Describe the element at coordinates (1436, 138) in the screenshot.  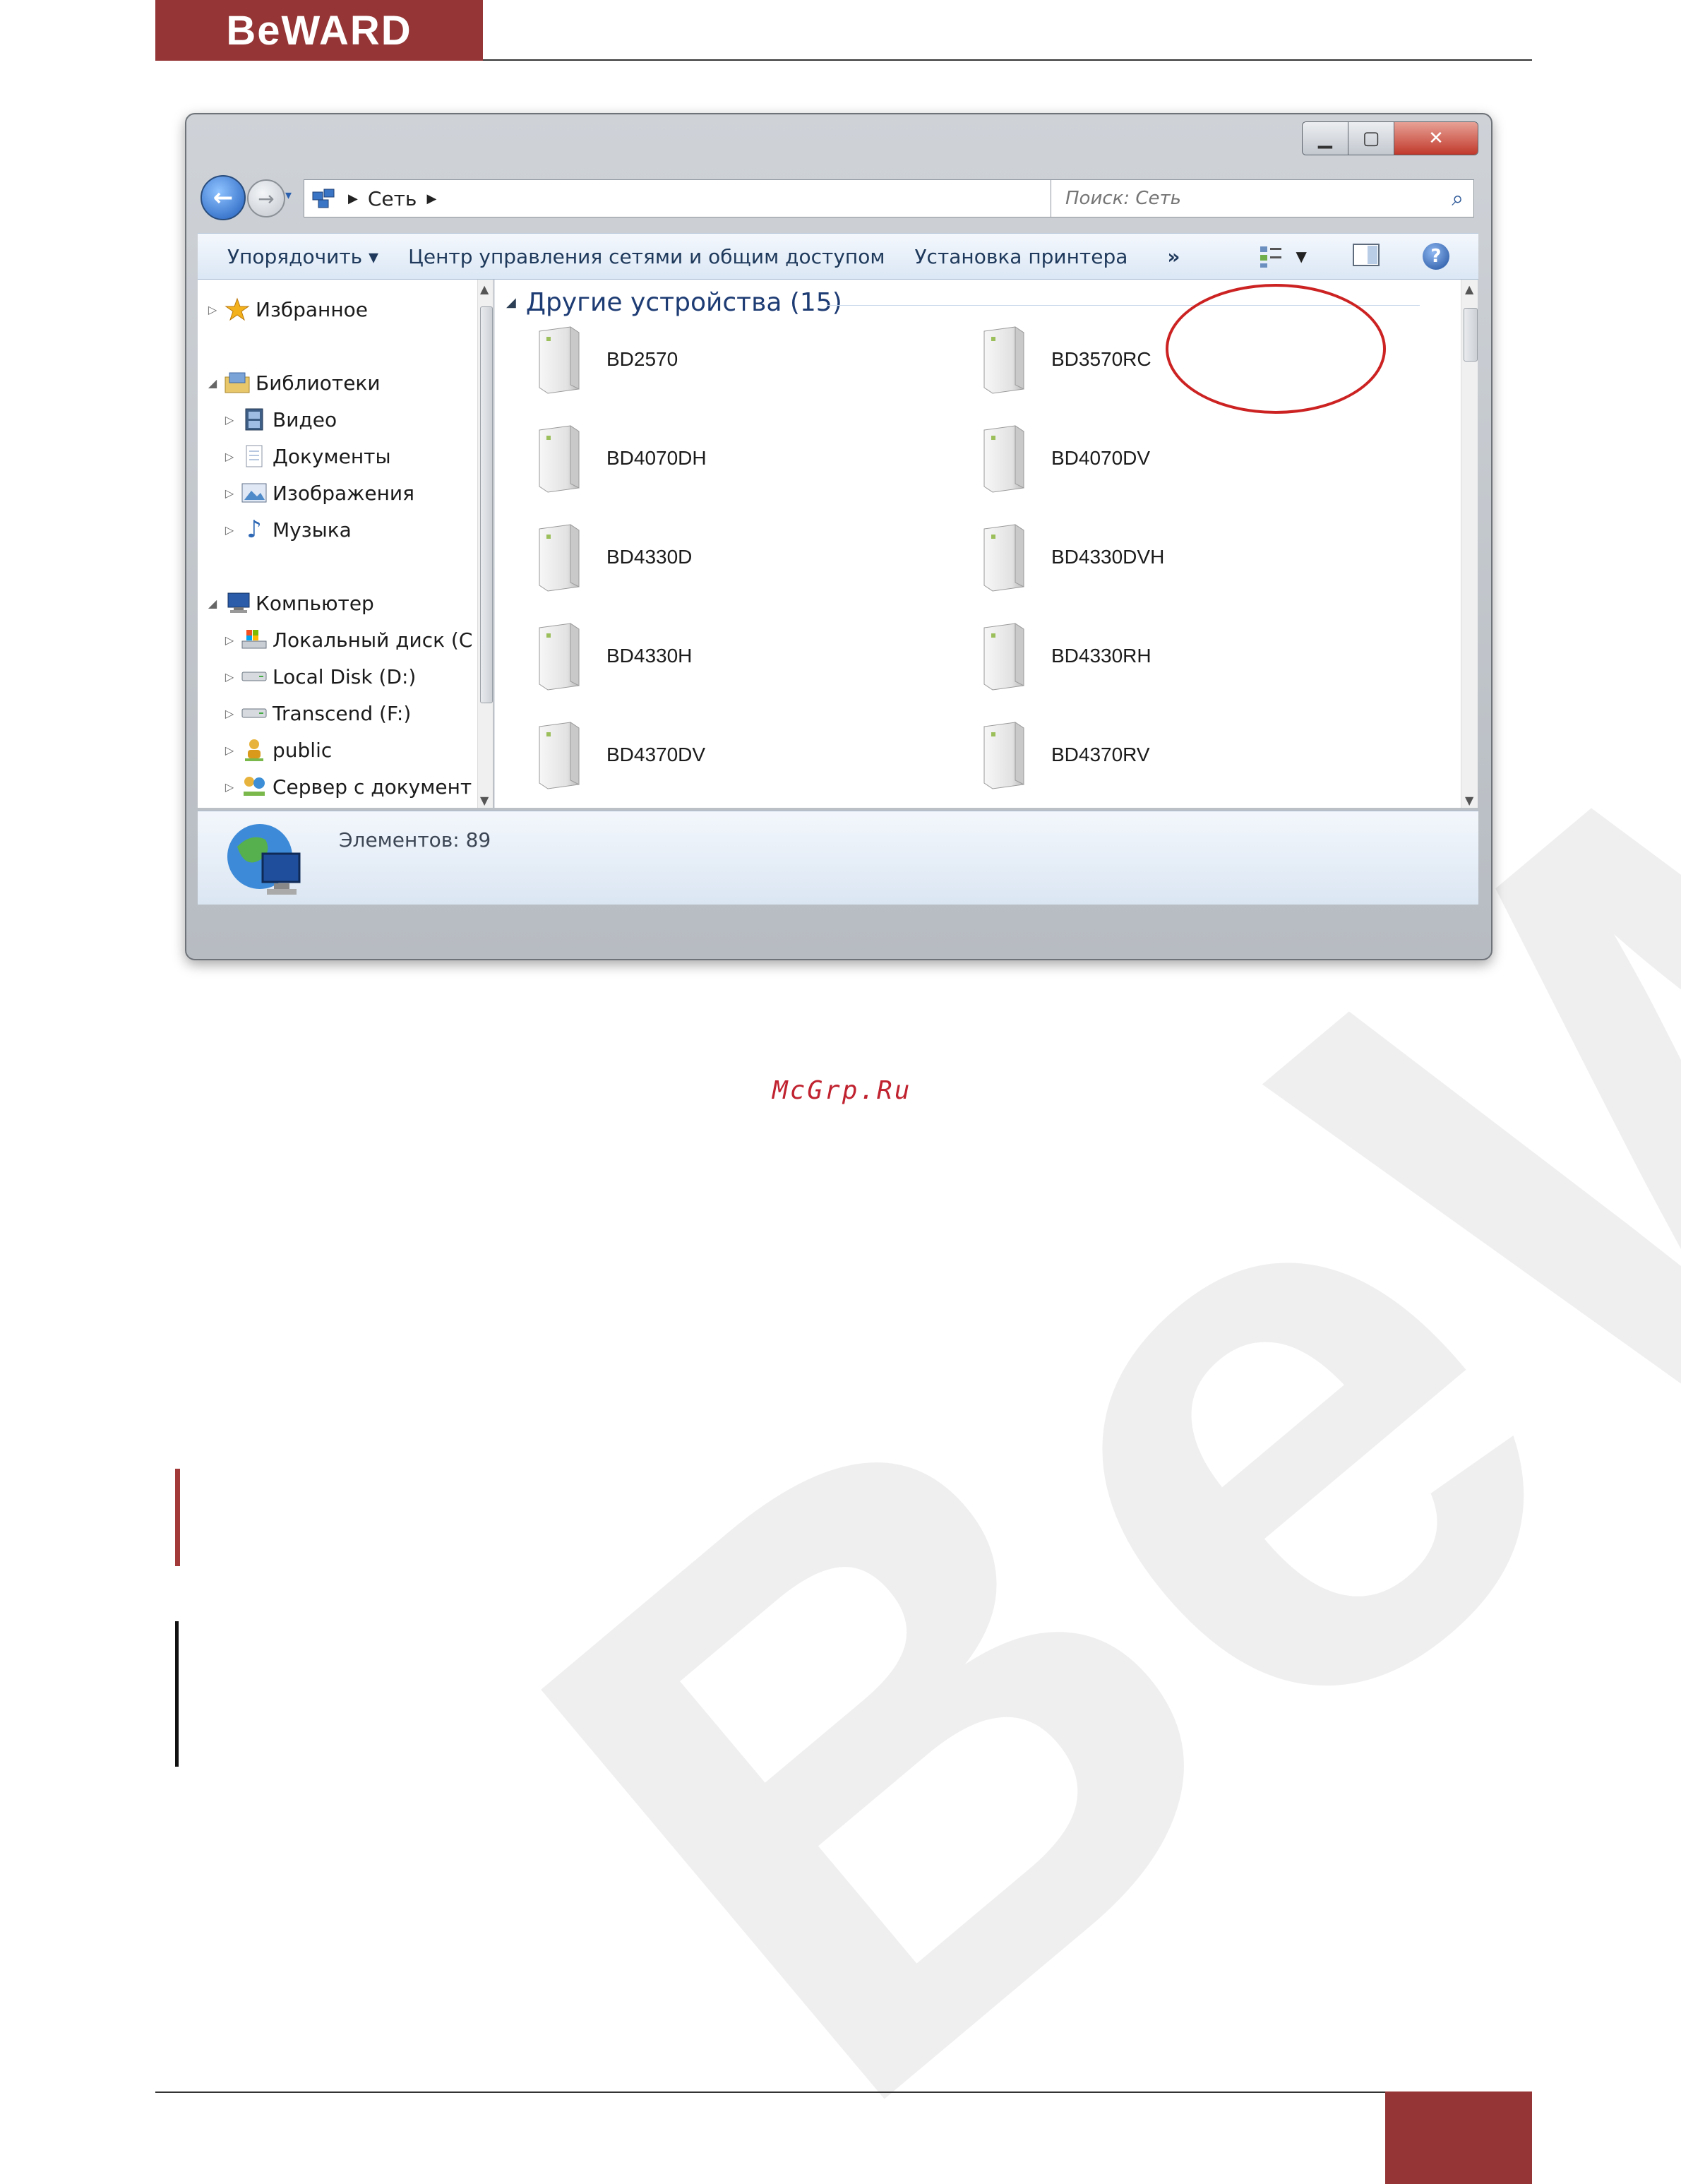
I see `close-button: ✕` at that location.